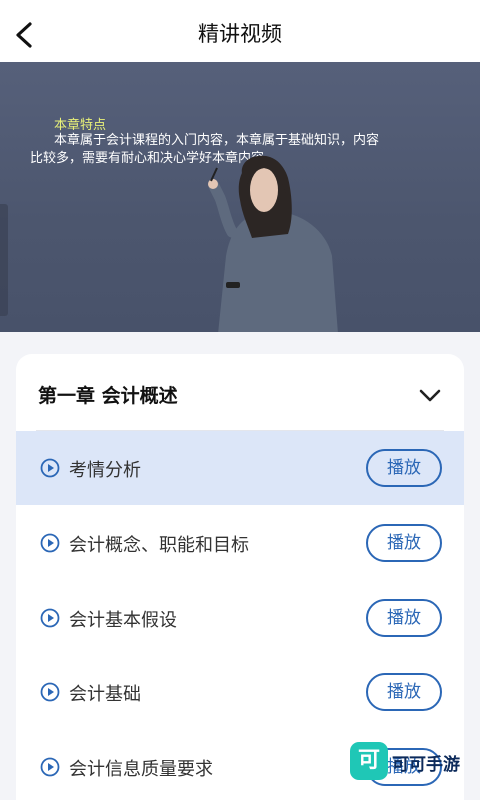 The width and height of the screenshot is (480, 800). I want to click on chevron-down-icon, so click(430, 395).